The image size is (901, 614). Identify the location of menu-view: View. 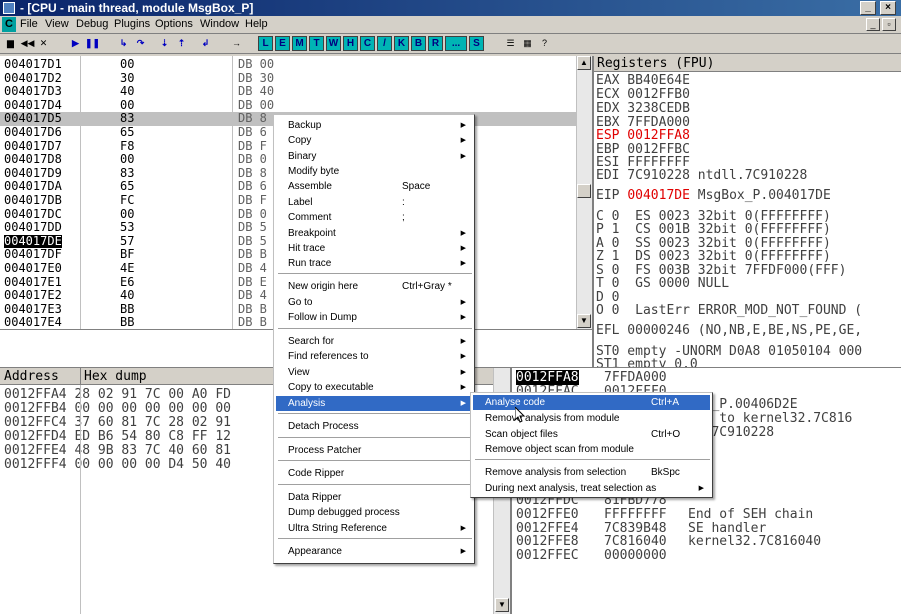
(57, 24).